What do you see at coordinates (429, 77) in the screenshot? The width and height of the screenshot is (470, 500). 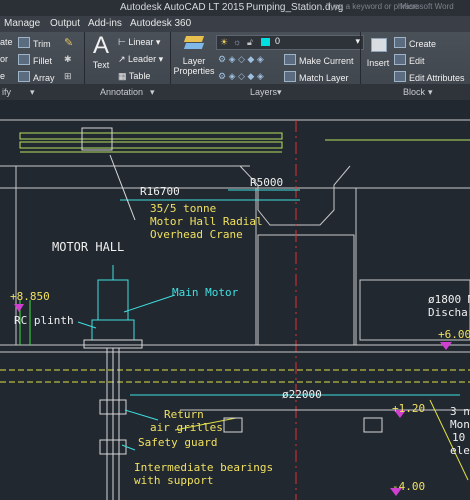 I see `edit-attributes-button: Edit Attributes` at bounding box center [429, 77].